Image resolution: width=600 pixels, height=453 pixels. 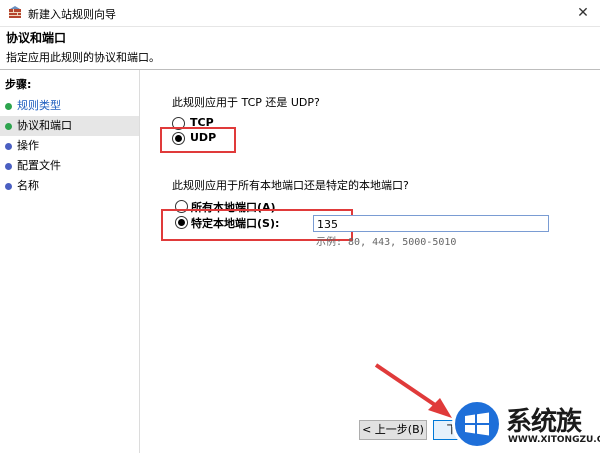 I want to click on ports-question: 此规则应用于所有本地端口还是特定的本地端口?, so click(x=290, y=185).